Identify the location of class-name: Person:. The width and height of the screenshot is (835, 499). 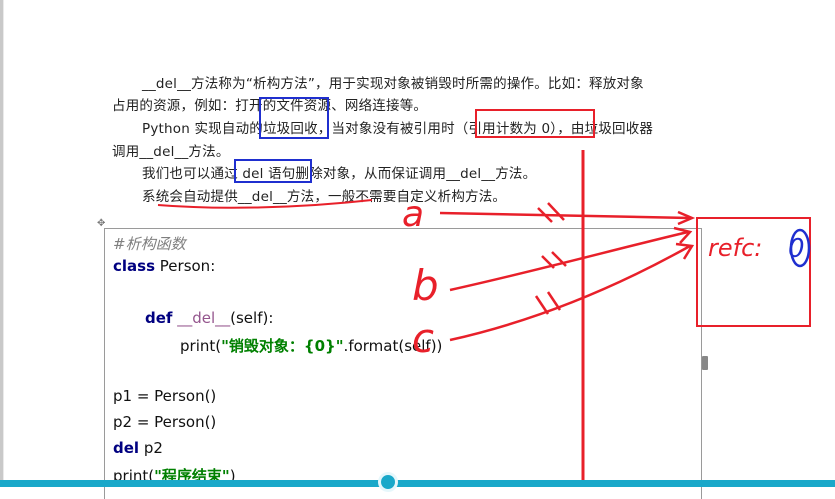
(185, 266).